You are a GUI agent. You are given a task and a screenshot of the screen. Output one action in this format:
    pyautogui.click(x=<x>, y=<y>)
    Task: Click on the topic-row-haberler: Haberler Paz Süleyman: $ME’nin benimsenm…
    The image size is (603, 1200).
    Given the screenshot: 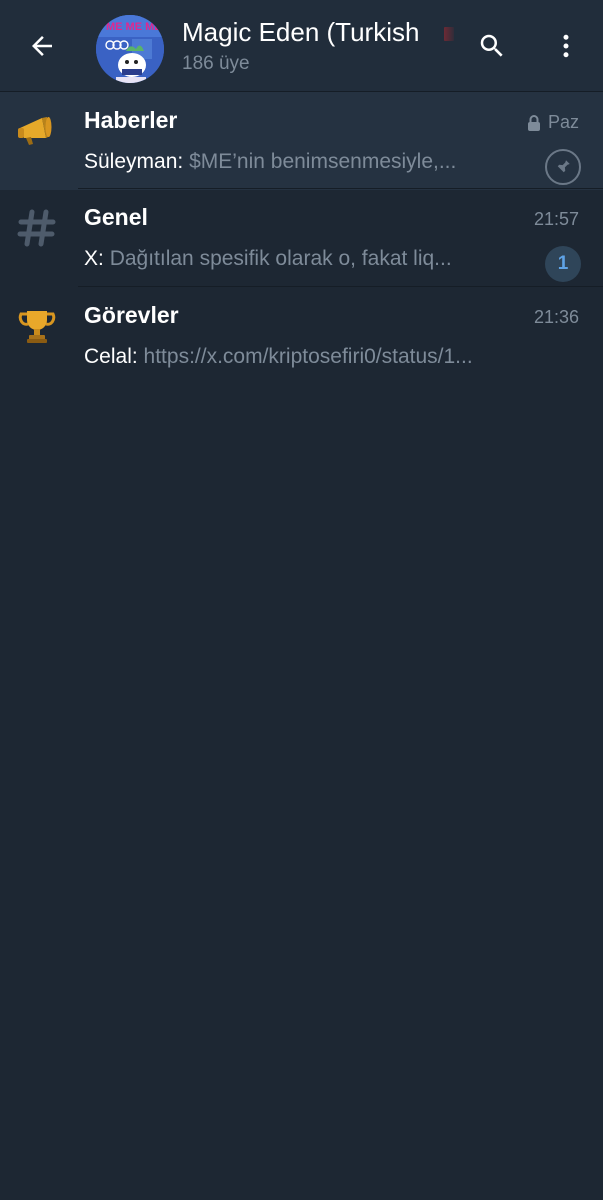 What is the action you would take?
    pyautogui.click(x=301, y=141)
    